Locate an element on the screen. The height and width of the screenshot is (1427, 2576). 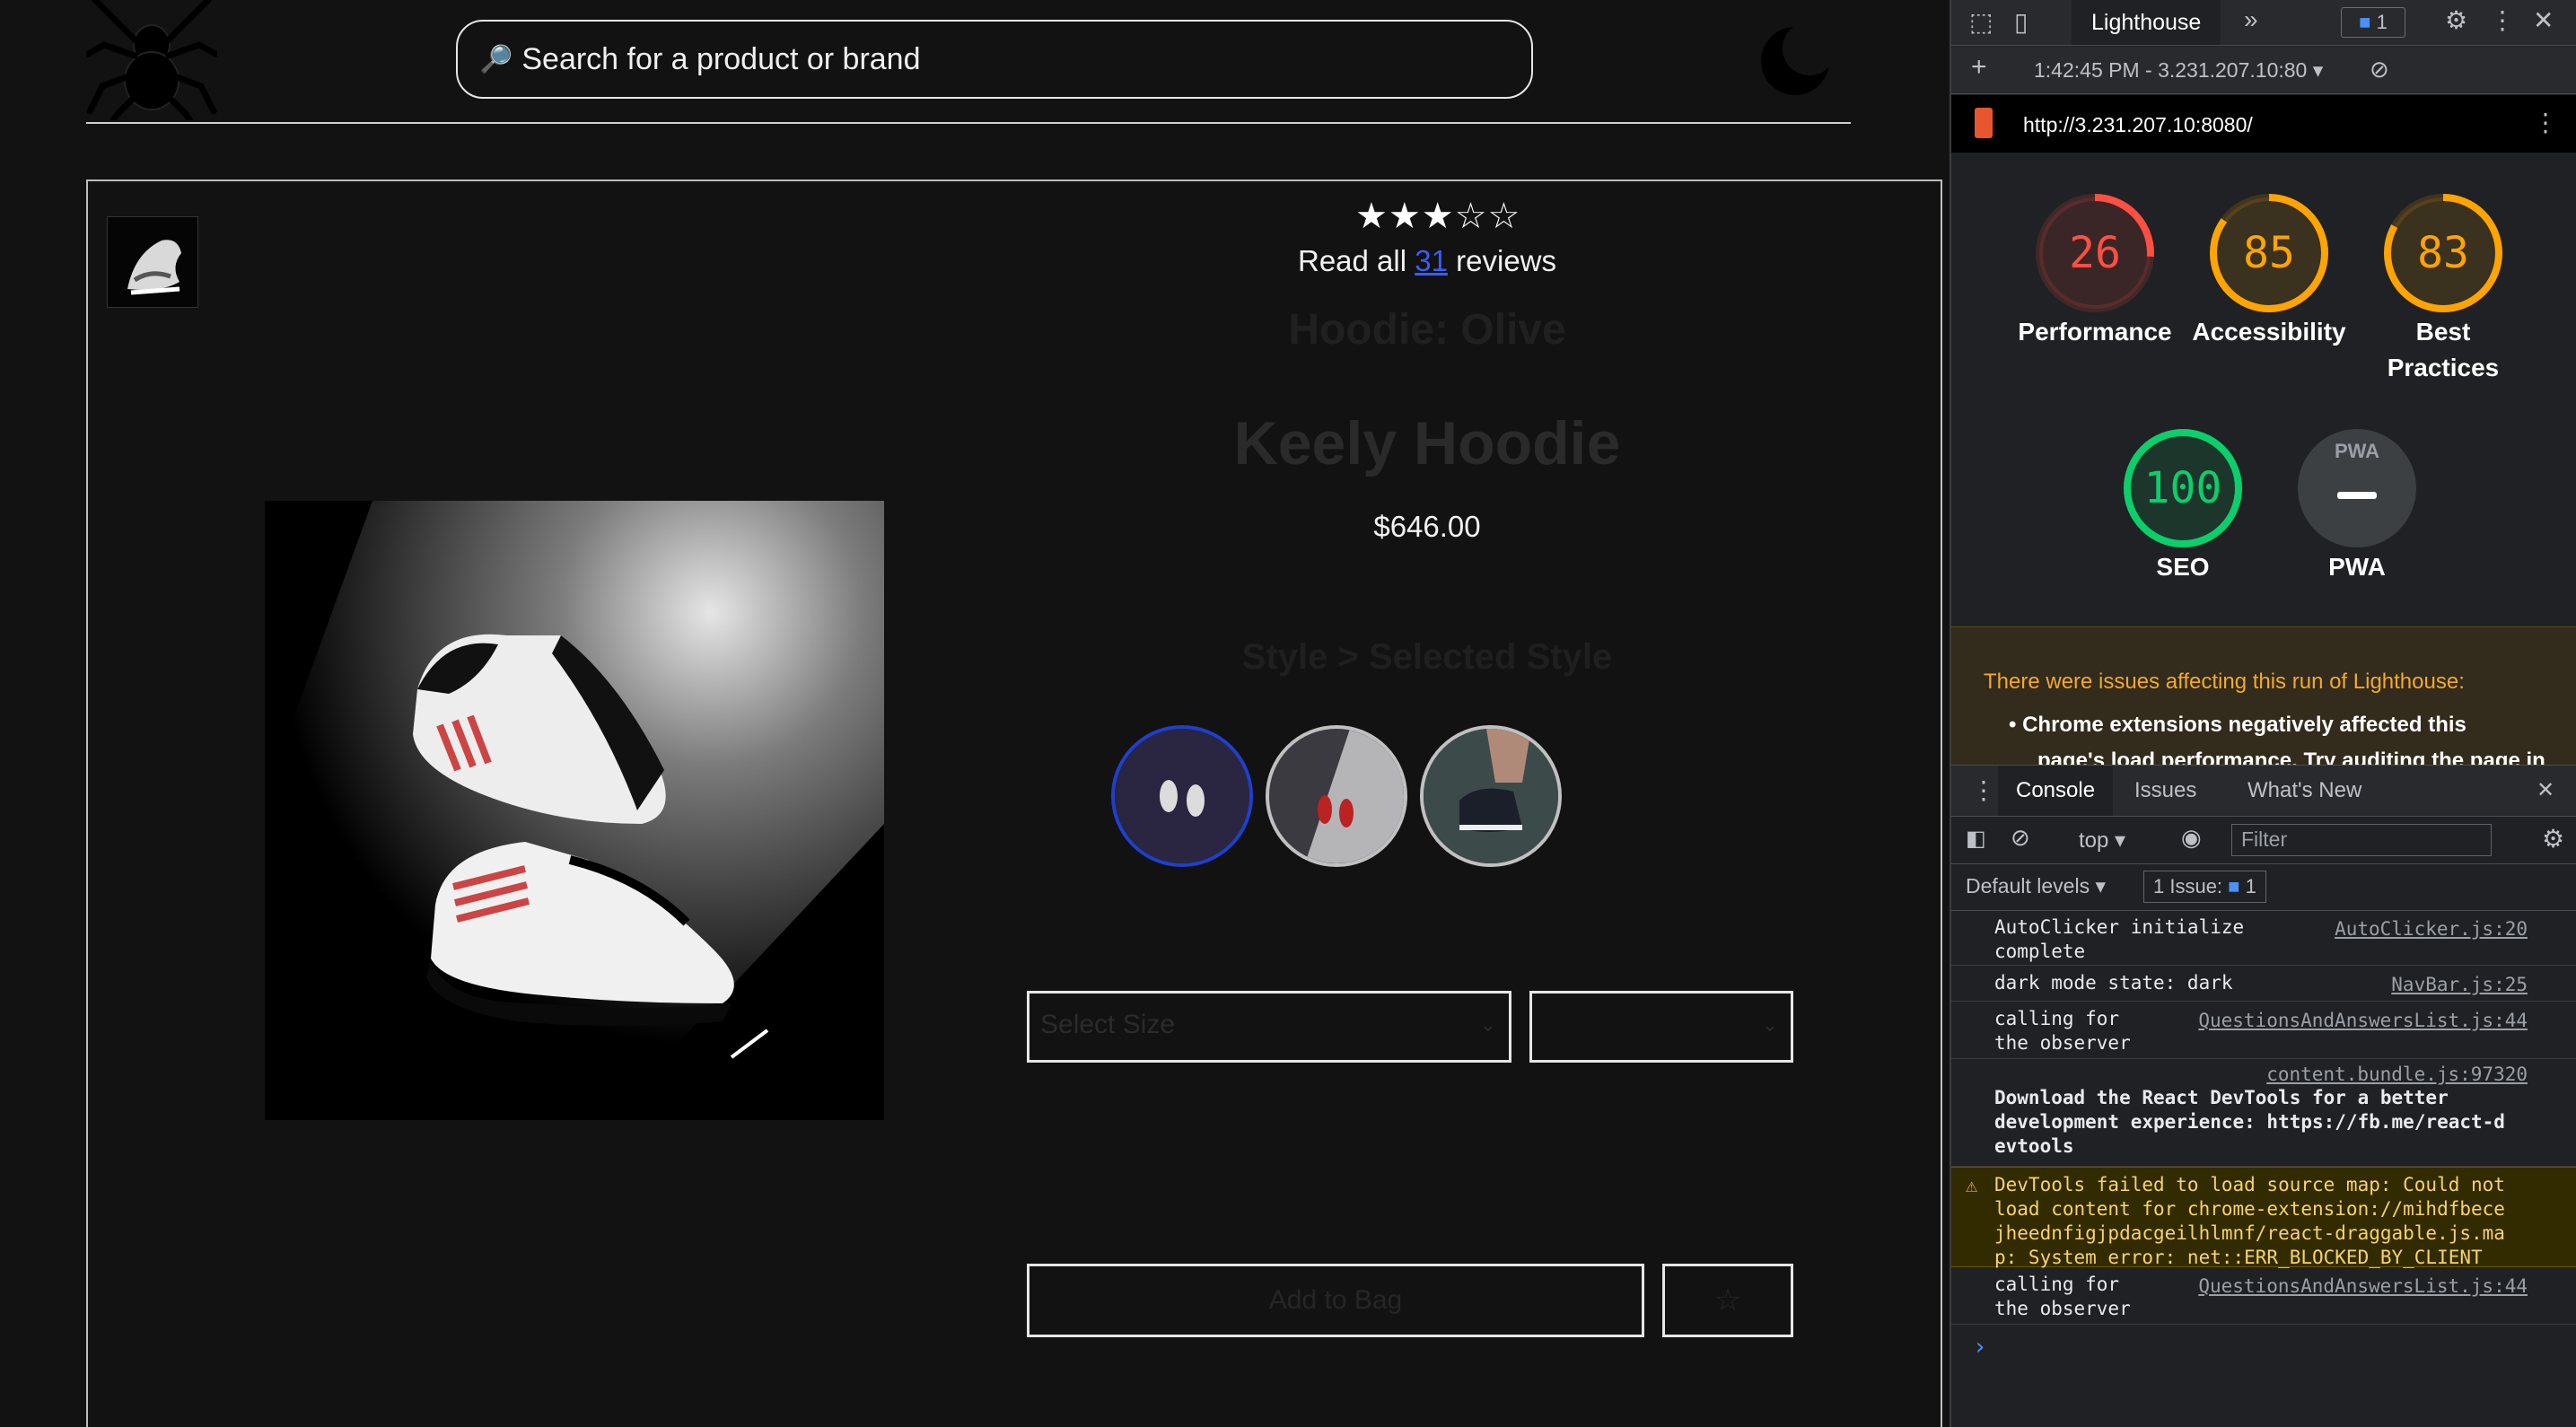
score-gauge-seo: 100 is located at coordinates (2183, 488).